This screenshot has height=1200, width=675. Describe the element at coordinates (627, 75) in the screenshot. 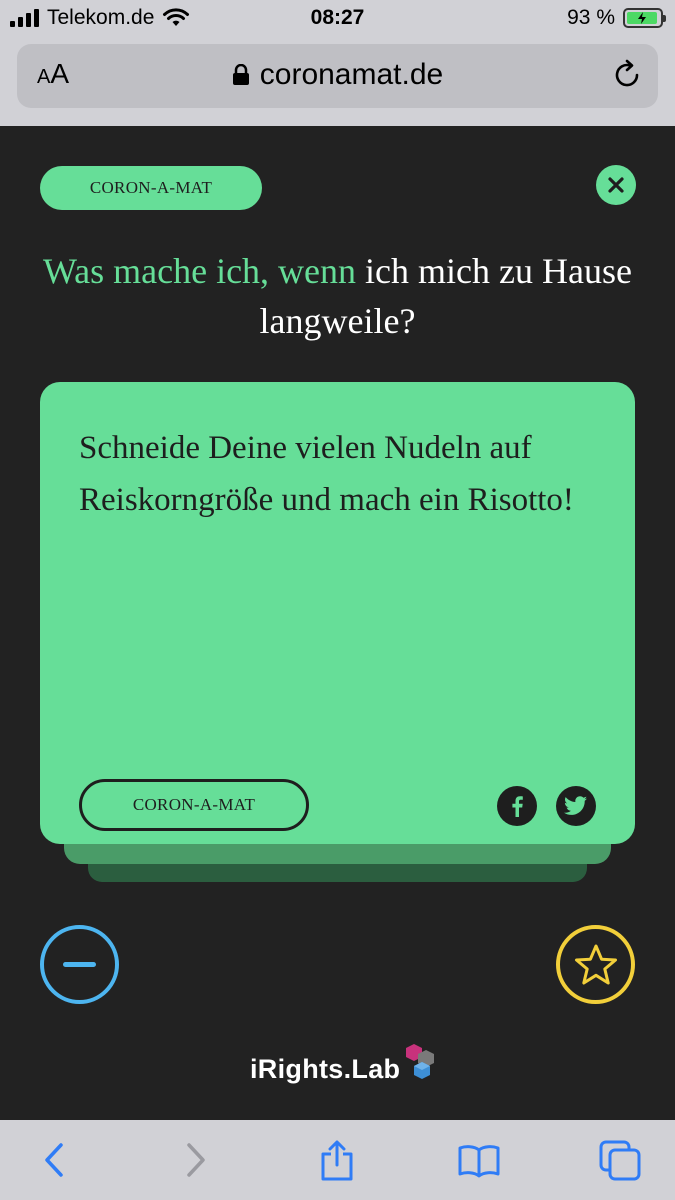

I see `reload-icon` at that location.